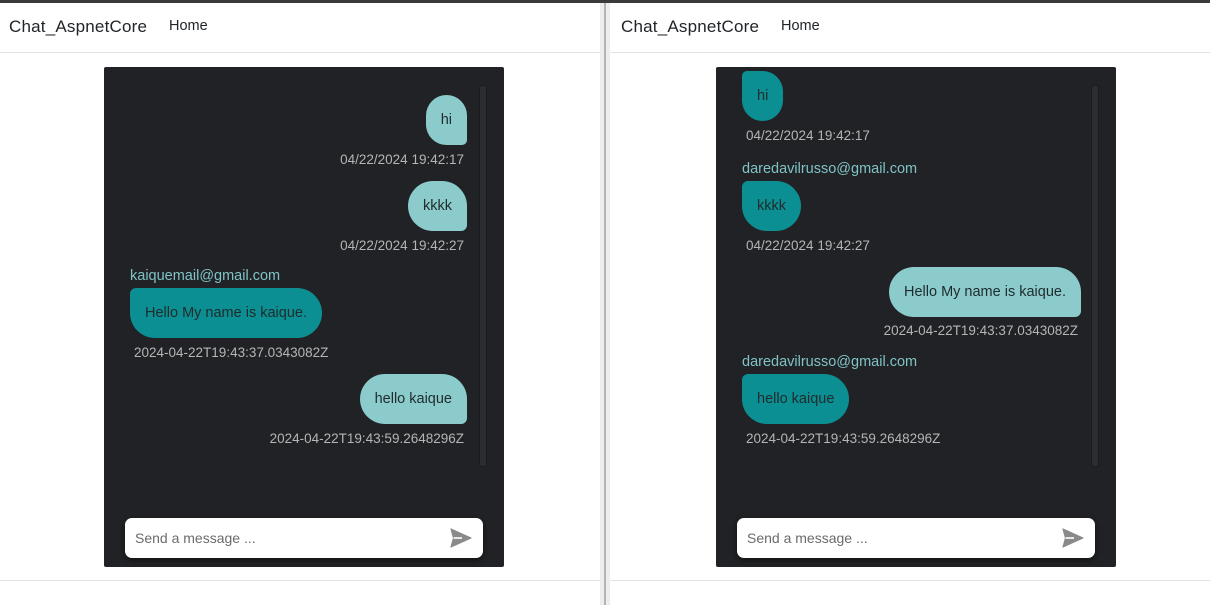  I want to click on message-bubble-own: hello kaique, so click(413, 399).